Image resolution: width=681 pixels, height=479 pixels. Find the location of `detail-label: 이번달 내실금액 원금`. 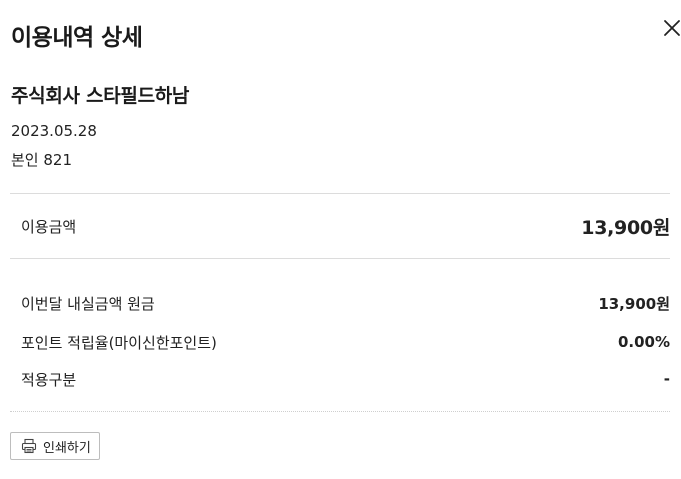

detail-label: 이번달 내실금액 원금 is located at coordinates (88, 303).